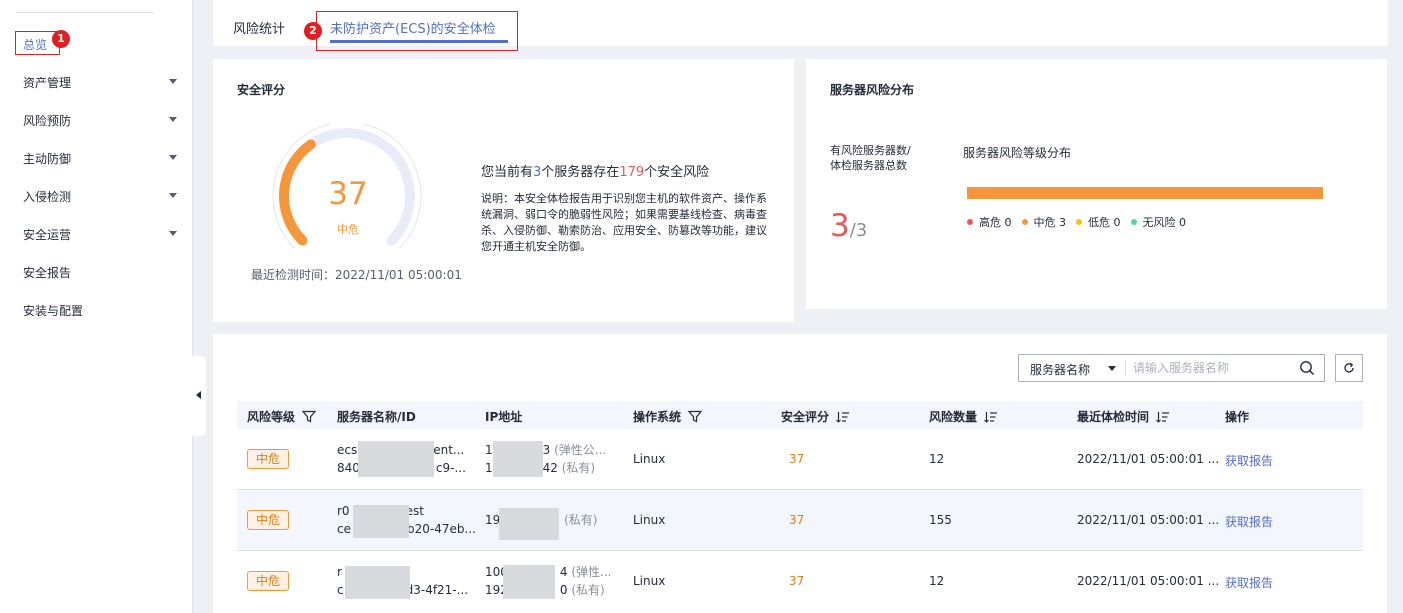 This screenshot has height=613, width=1403. I want to click on ip-part: 3, so click(546, 450).